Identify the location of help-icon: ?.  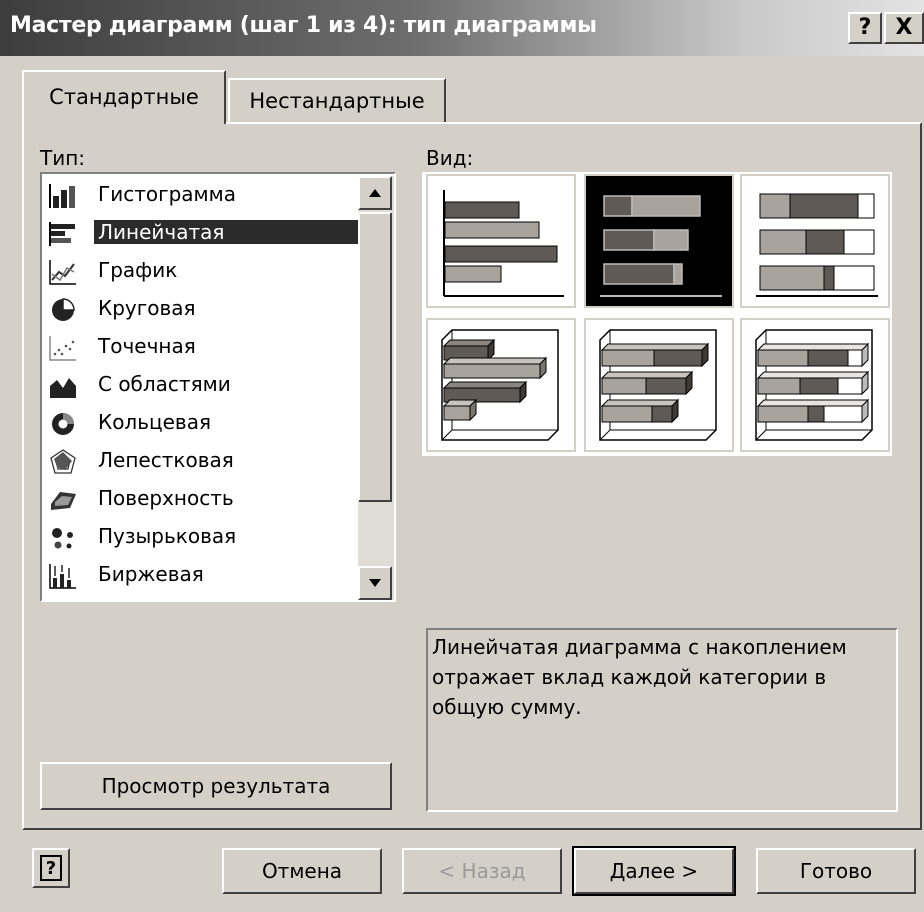
(51, 868).